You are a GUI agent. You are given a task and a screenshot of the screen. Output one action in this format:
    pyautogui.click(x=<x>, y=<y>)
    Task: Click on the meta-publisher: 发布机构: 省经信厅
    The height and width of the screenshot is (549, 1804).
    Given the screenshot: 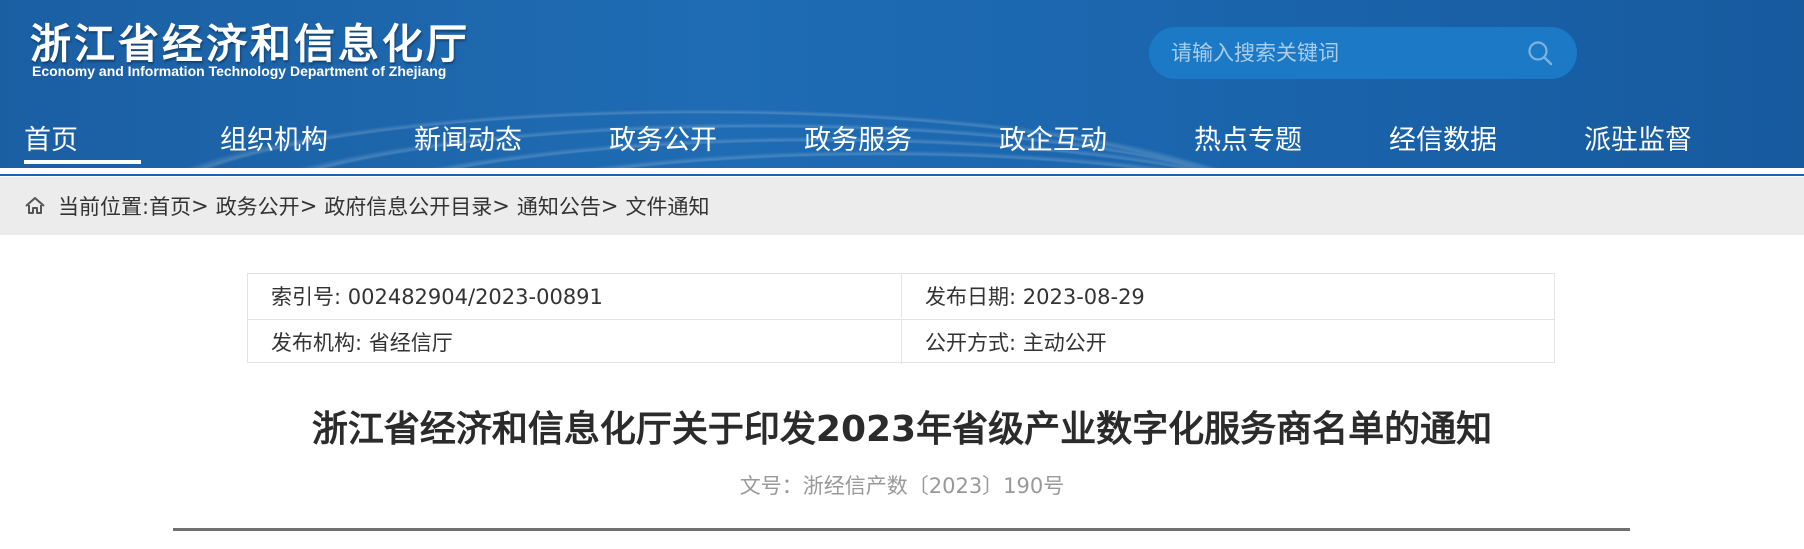 What is the action you would take?
    pyautogui.click(x=362, y=343)
    